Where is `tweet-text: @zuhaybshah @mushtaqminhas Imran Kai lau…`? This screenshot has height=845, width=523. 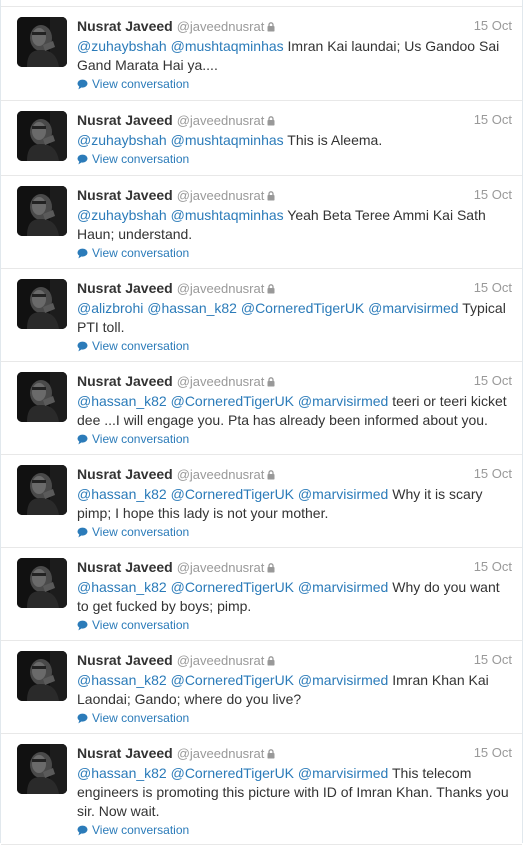 tweet-text: @zuhaybshah @mushtaqminhas Imran Kai lau… is located at coordinates (294, 56).